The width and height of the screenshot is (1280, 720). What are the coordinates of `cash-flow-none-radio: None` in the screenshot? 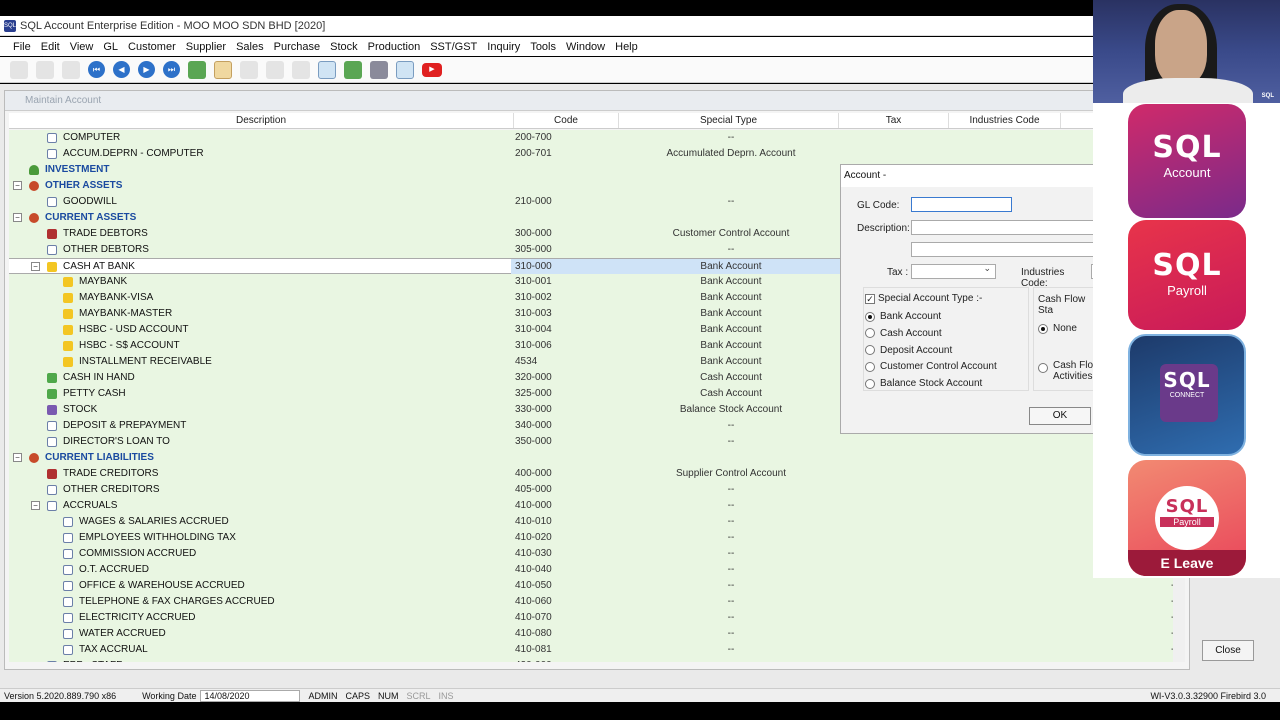 It's located at (1057, 328).